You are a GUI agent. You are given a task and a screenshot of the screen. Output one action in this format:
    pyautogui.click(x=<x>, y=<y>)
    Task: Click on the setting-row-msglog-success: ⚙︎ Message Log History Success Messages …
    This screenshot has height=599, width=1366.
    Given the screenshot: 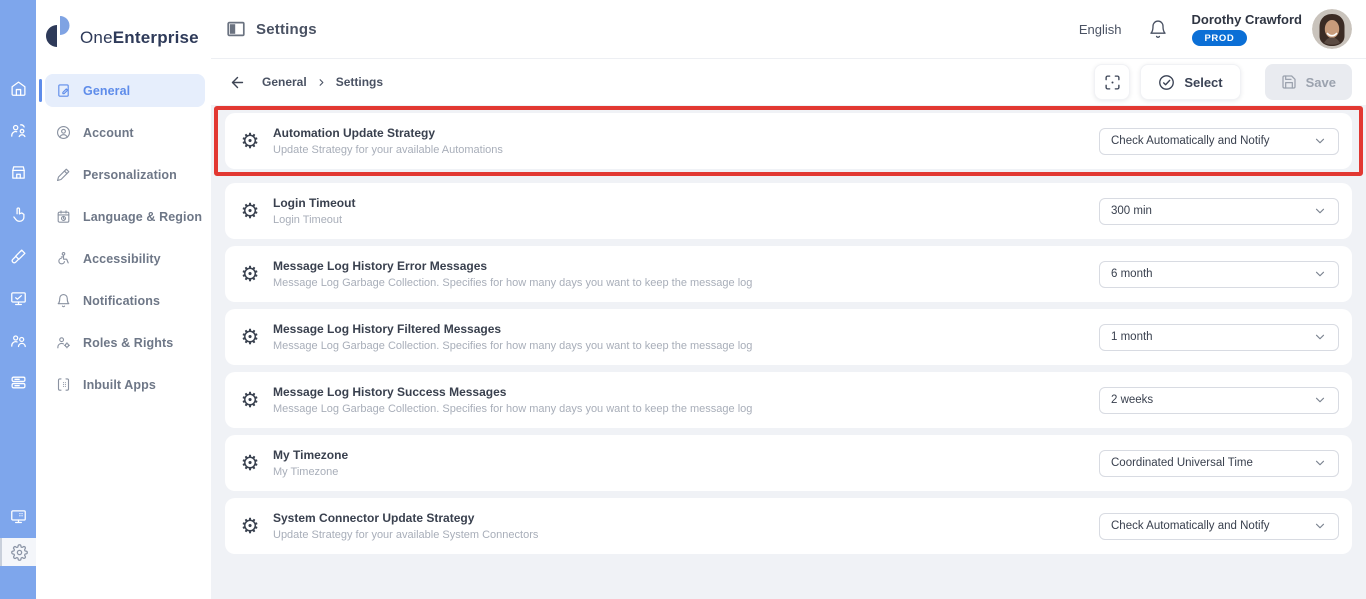 What is the action you would take?
    pyautogui.click(x=788, y=400)
    